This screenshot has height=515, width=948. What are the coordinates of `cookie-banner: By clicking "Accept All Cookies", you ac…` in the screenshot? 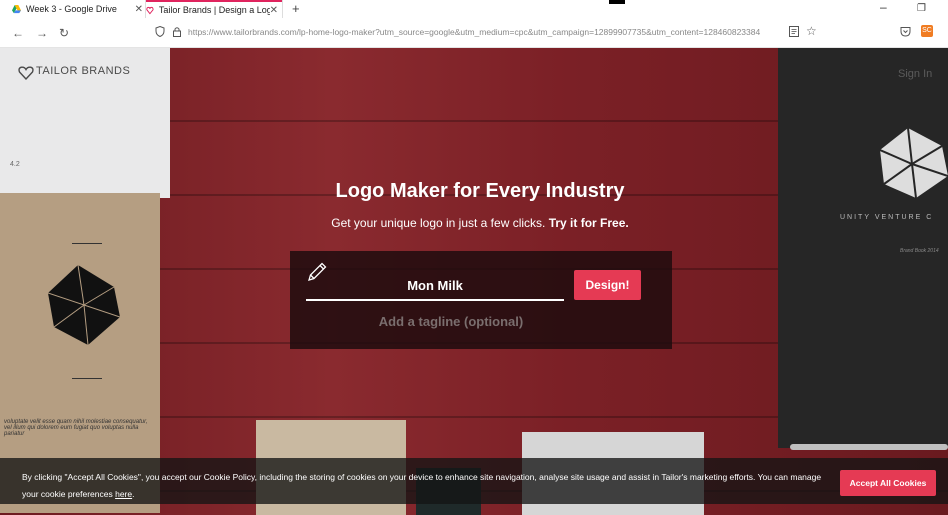 It's located at (474, 481).